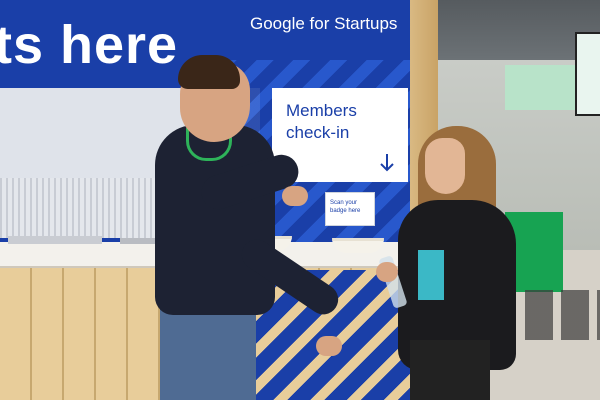  Describe the element at coordinates (321, 121) in the screenshot. I see `members-checkin-text: Members check-in` at that location.